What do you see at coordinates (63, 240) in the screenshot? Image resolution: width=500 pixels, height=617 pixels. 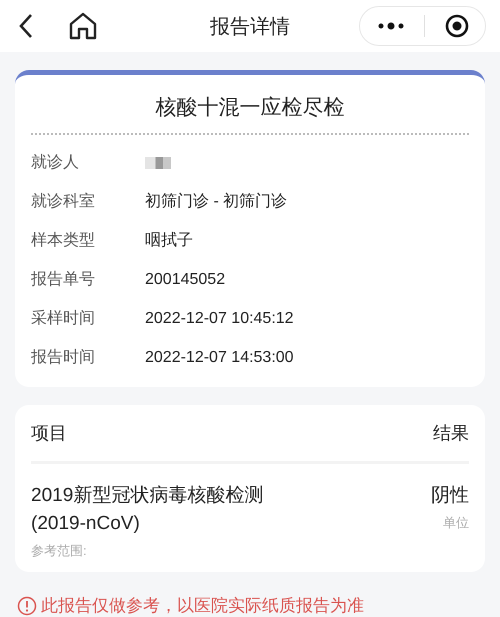 I see `field-label: 样本类型` at bounding box center [63, 240].